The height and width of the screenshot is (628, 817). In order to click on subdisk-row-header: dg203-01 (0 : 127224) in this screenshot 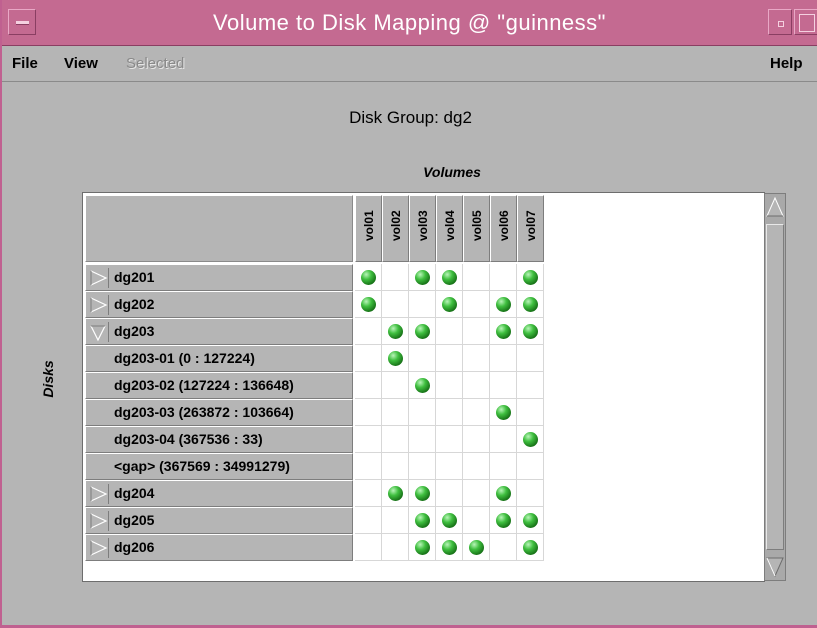, I will do `click(219, 358)`.